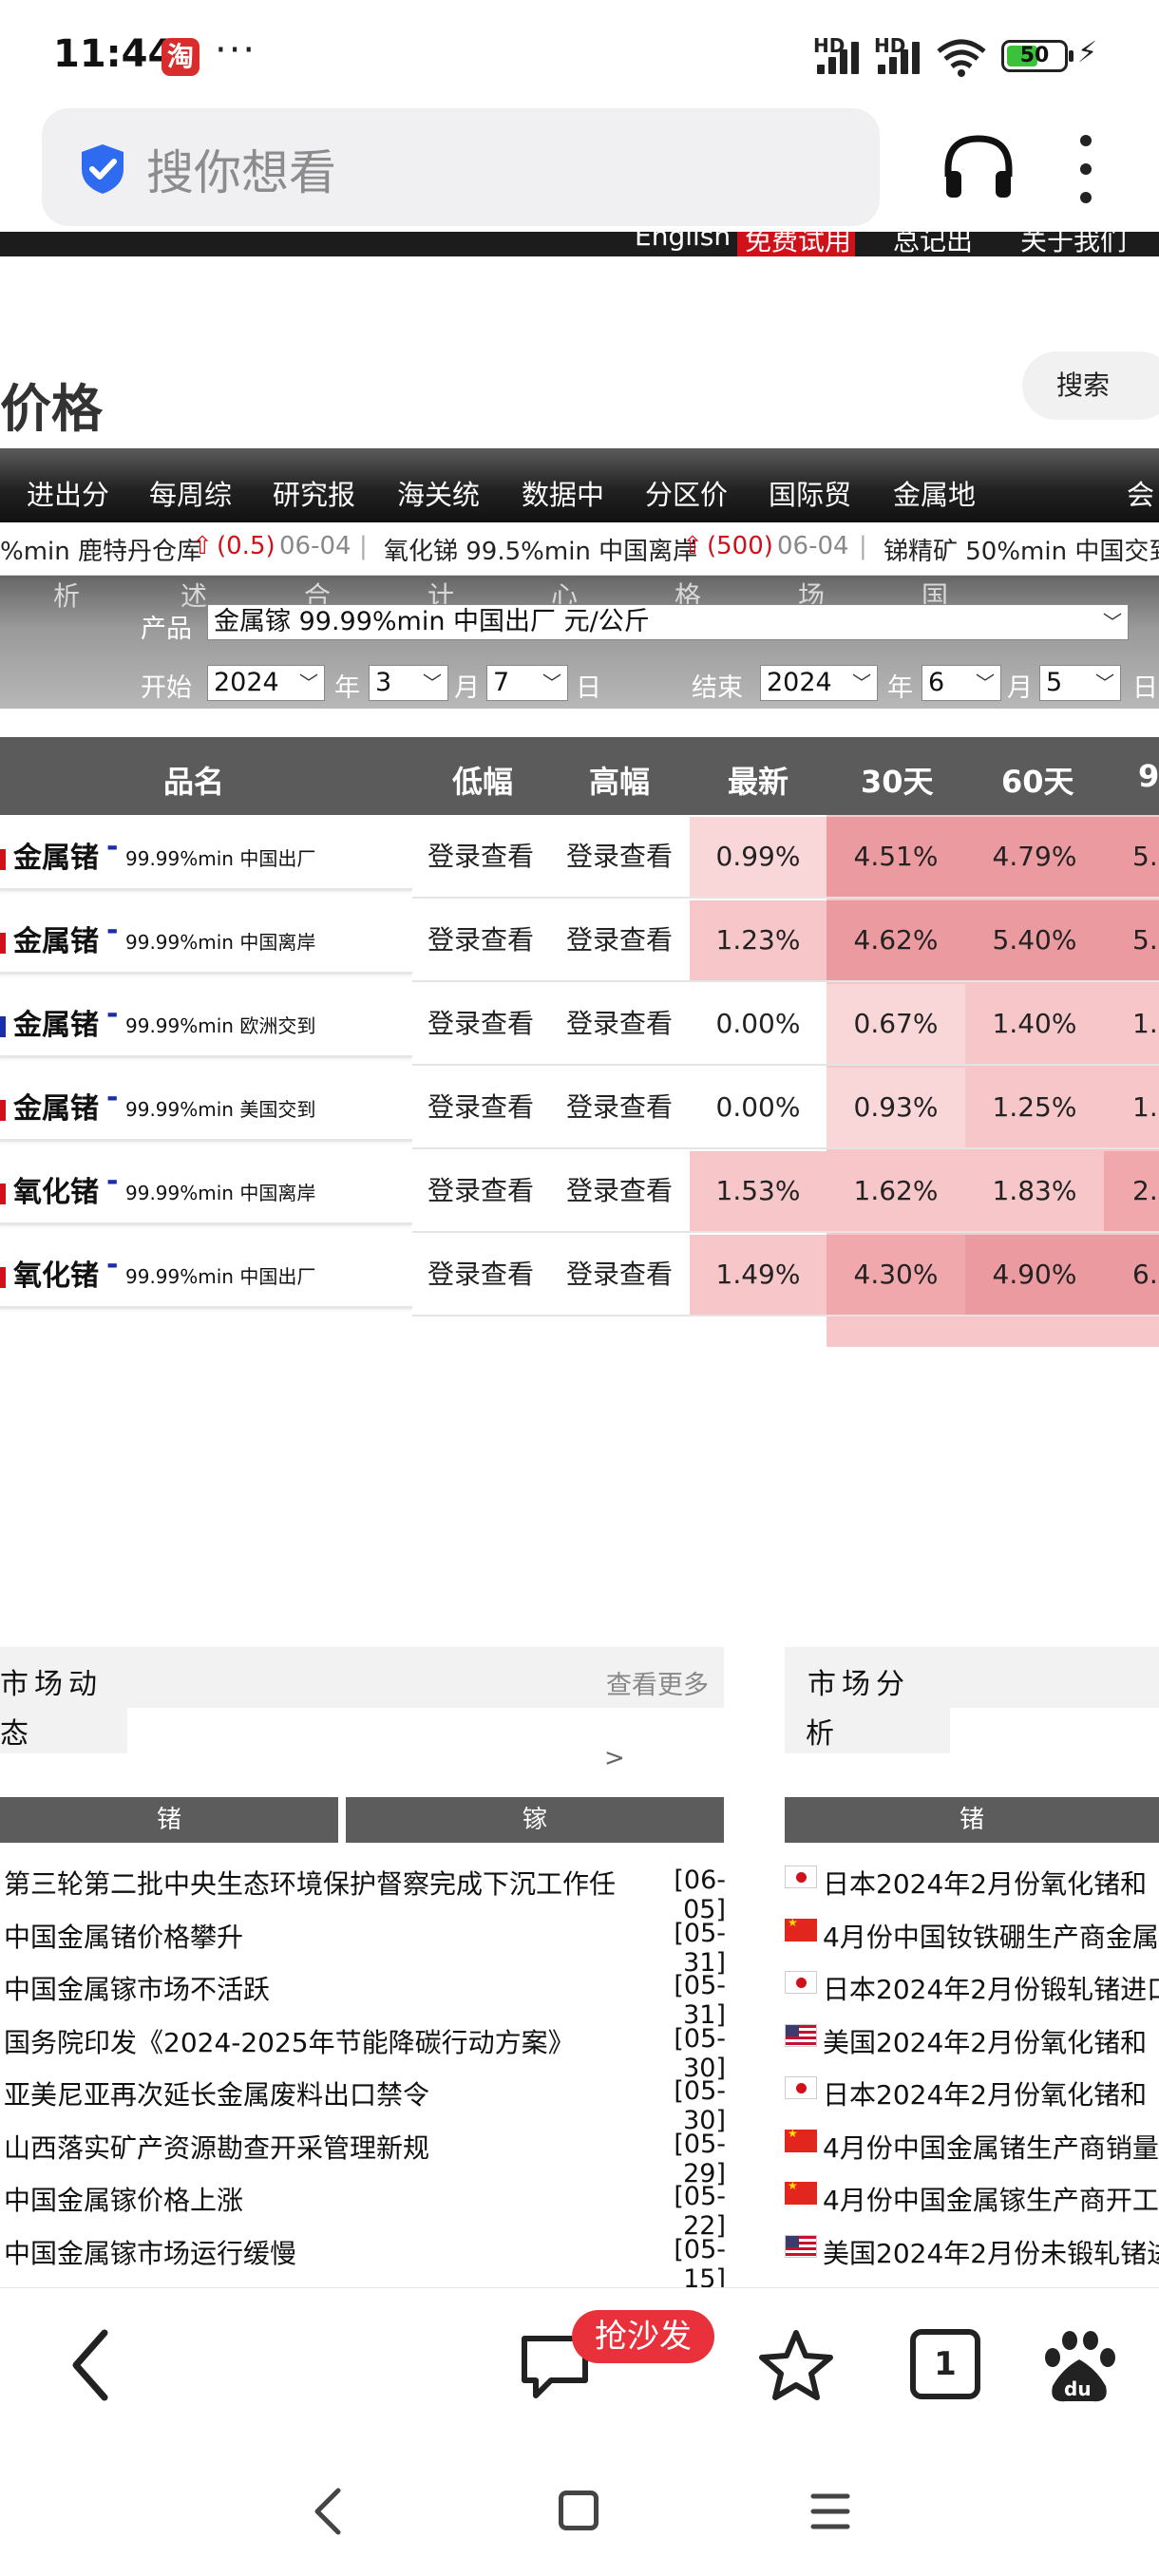 Image resolution: width=1159 pixels, height=2576 pixels. What do you see at coordinates (1034, 1191) in the screenshot?
I see `cell-d60: 1.83%` at bounding box center [1034, 1191].